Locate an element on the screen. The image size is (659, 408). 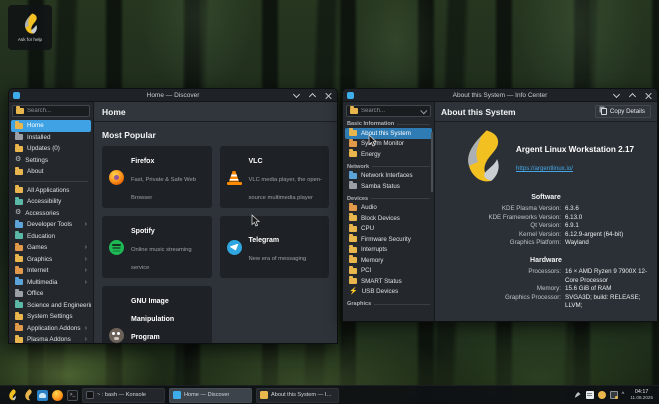
infocenter-search-input is located at coordinates (390, 111).